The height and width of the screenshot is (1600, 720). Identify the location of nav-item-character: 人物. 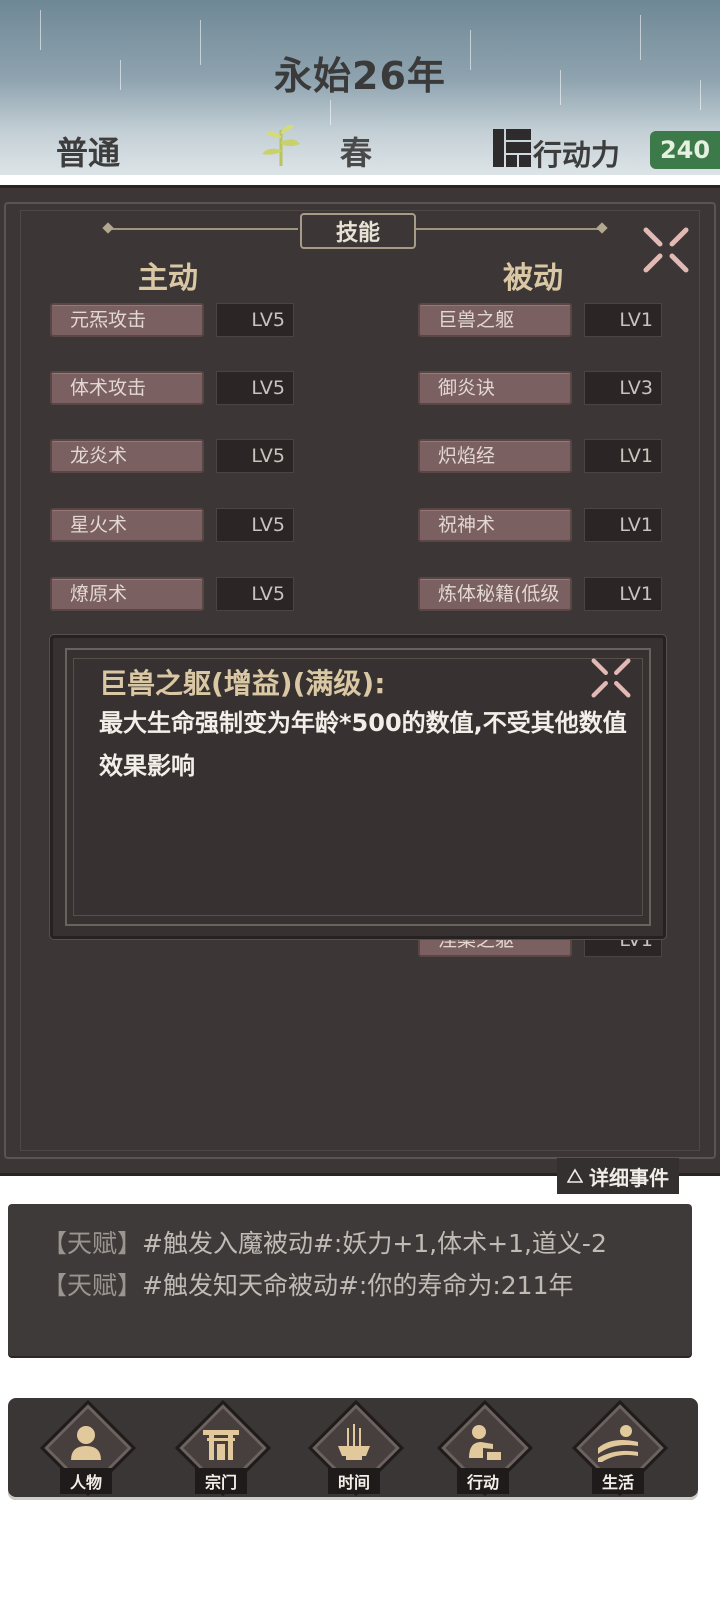
(87, 1449).